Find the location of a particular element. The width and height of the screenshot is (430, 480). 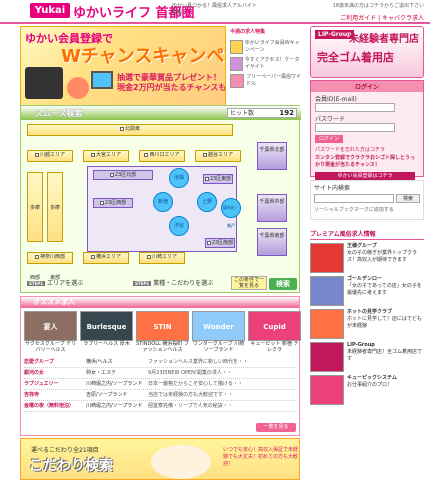

area-koshigaya: 越谷エリア is located at coordinates (218, 156).